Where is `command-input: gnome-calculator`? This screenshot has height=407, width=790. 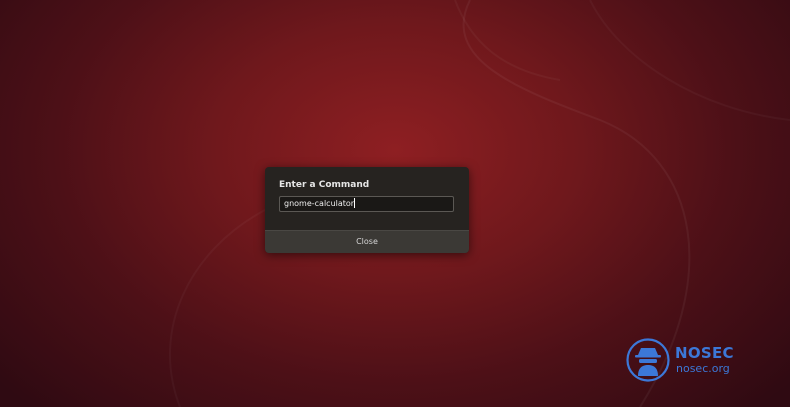
command-input: gnome-calculator is located at coordinates (366, 204).